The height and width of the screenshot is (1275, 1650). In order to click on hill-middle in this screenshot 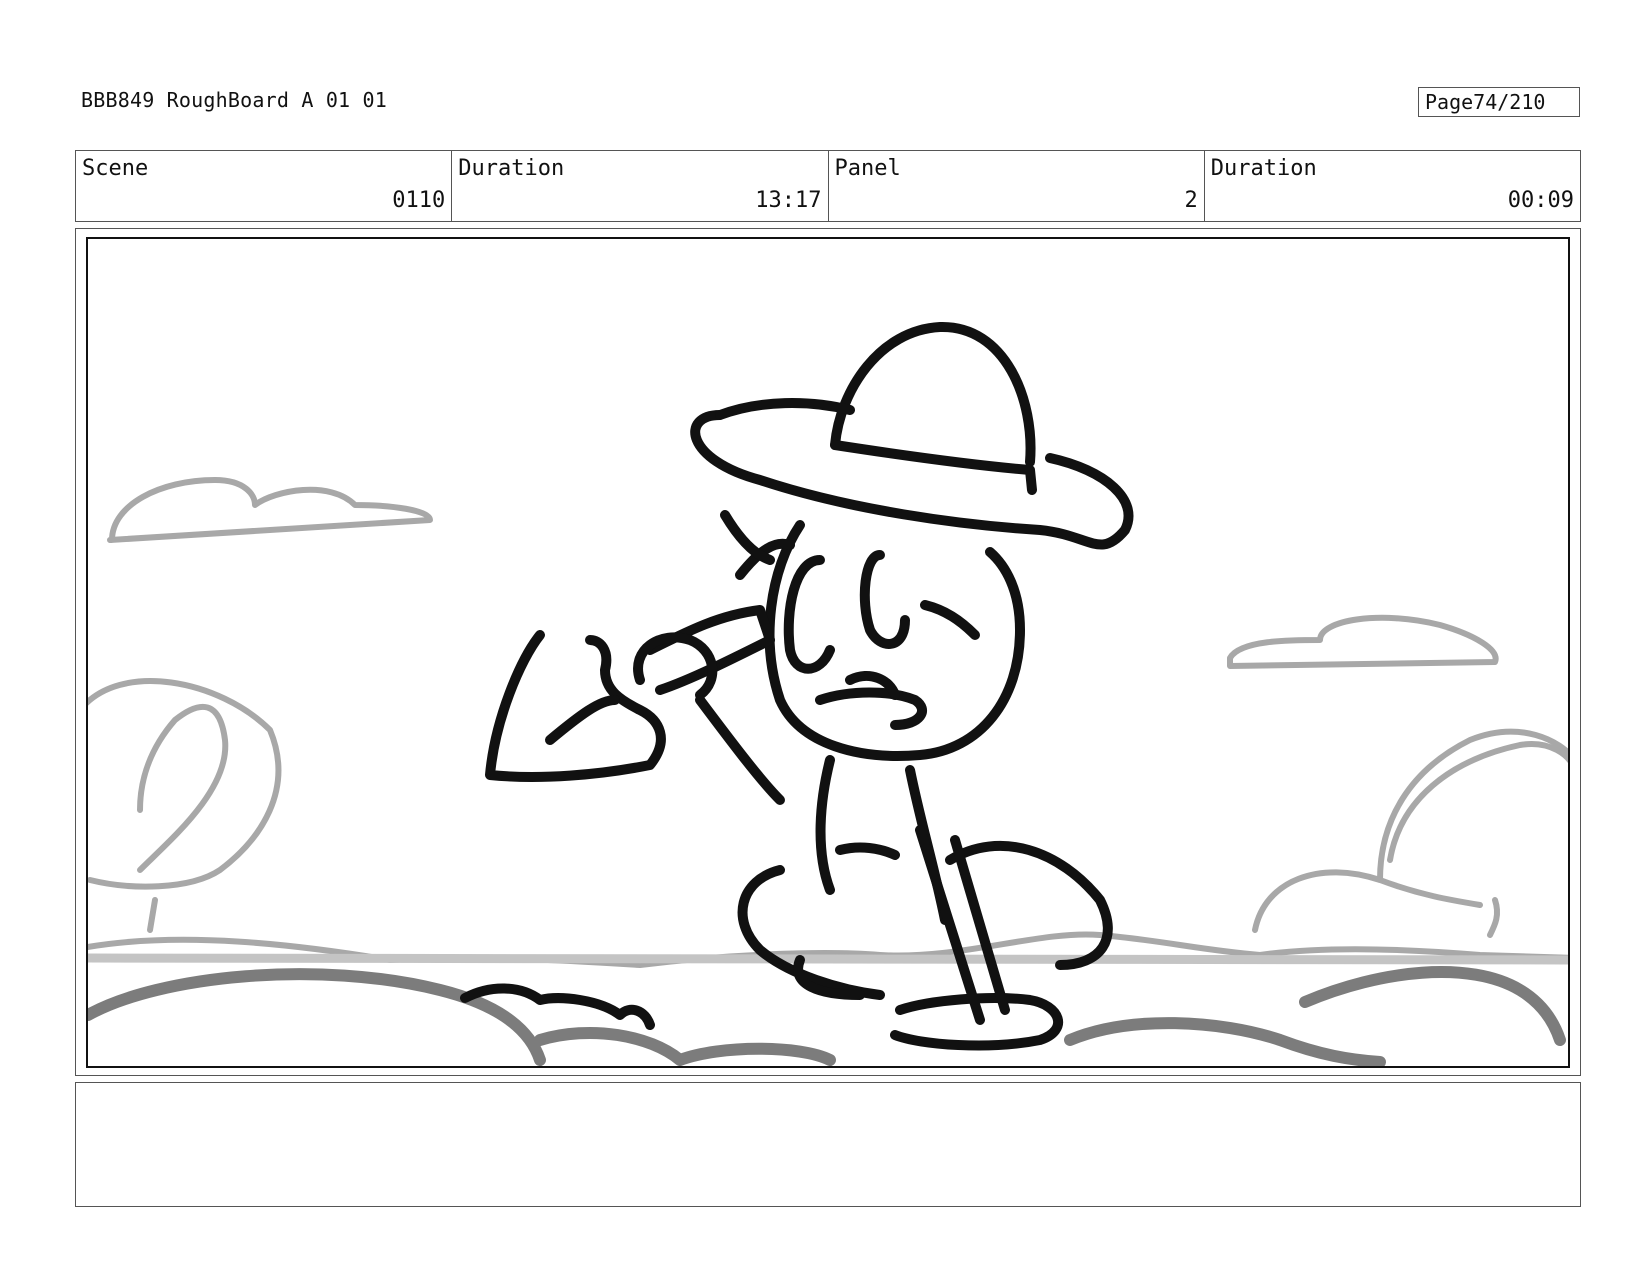, I will do `click(685, 1046)`.